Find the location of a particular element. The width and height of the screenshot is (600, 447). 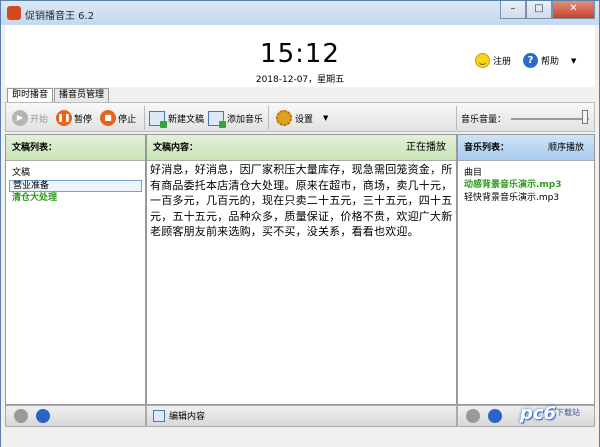

doc-content-title: 文稿内容： is located at coordinates (176, 148).